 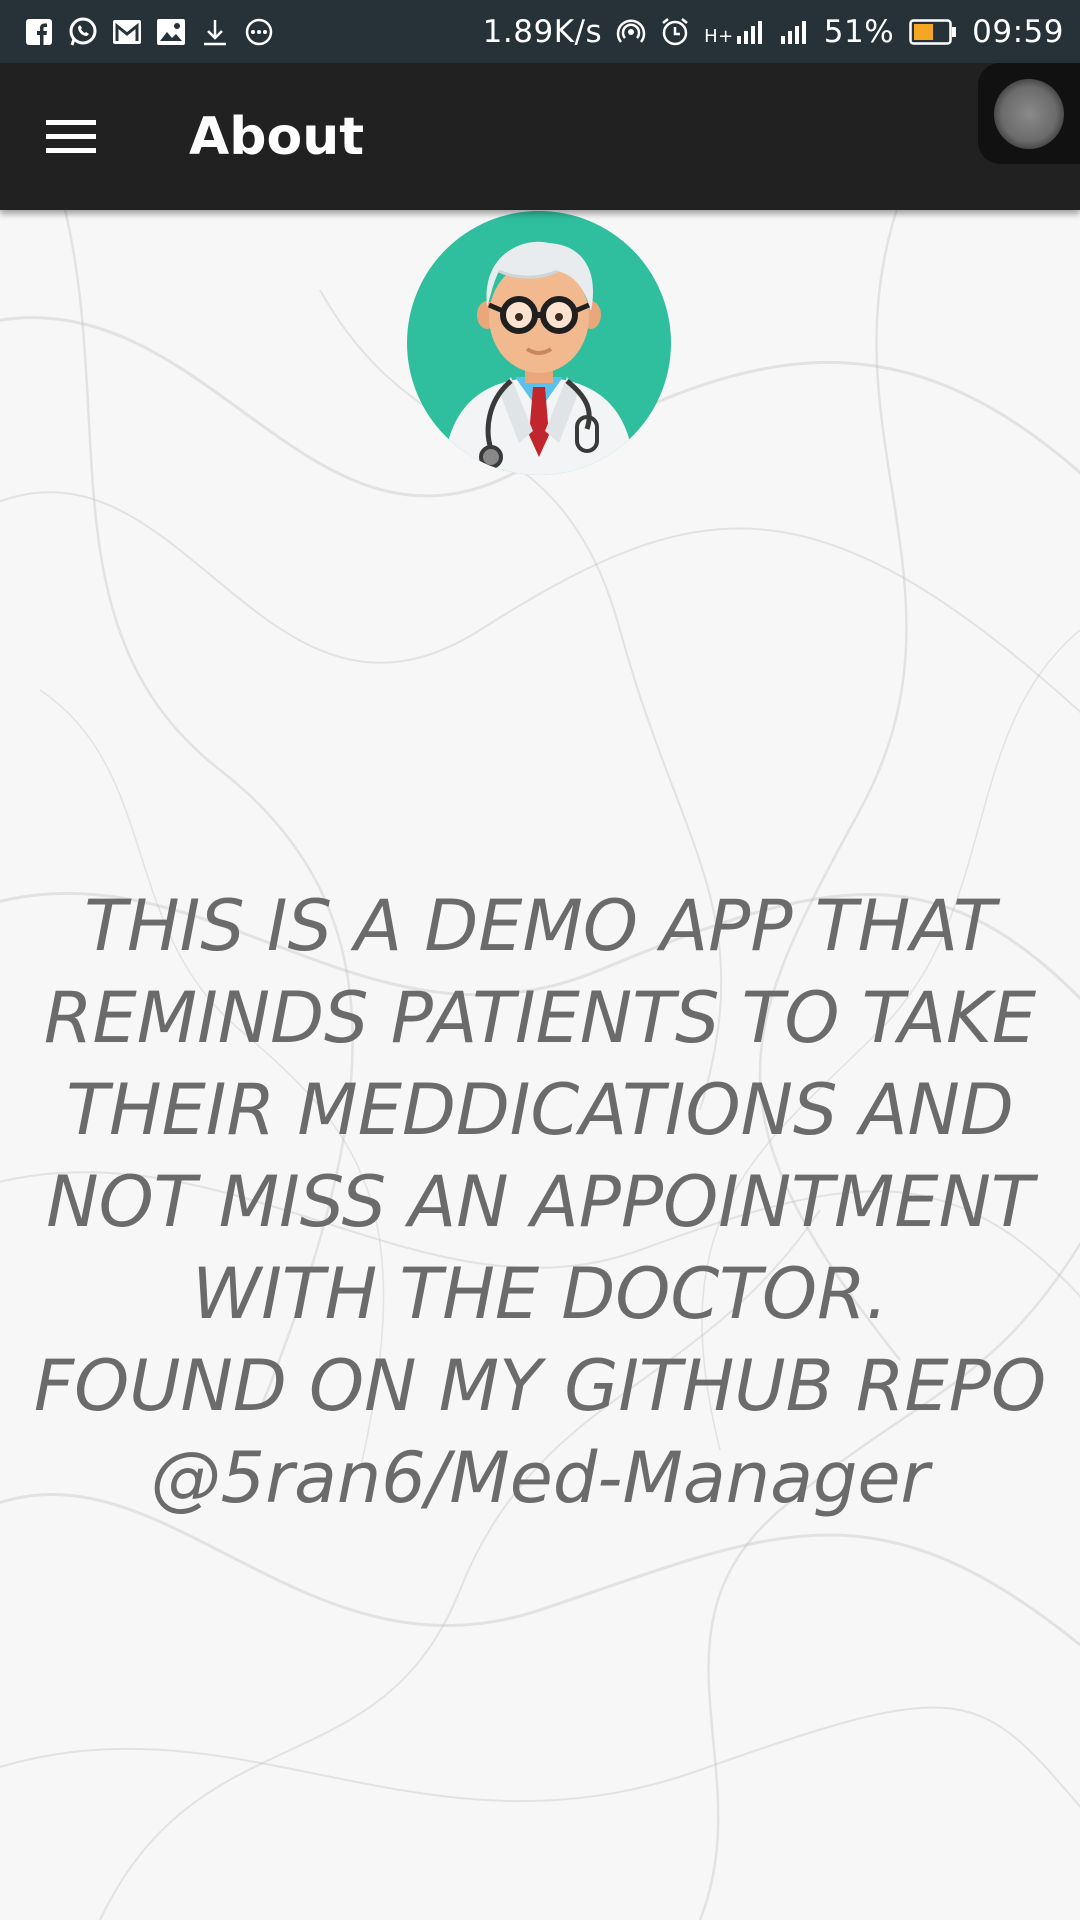 I want to click on app-bar: About, so click(x=540, y=136).